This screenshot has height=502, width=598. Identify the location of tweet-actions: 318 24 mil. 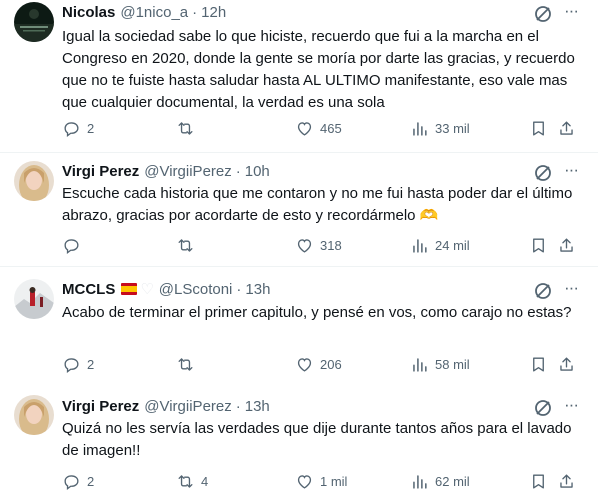
(323, 245).